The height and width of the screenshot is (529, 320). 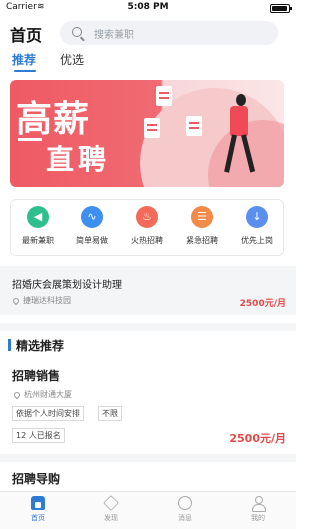 What do you see at coordinates (111, 518) in the screenshot?
I see `nav-label: 发现` at bounding box center [111, 518].